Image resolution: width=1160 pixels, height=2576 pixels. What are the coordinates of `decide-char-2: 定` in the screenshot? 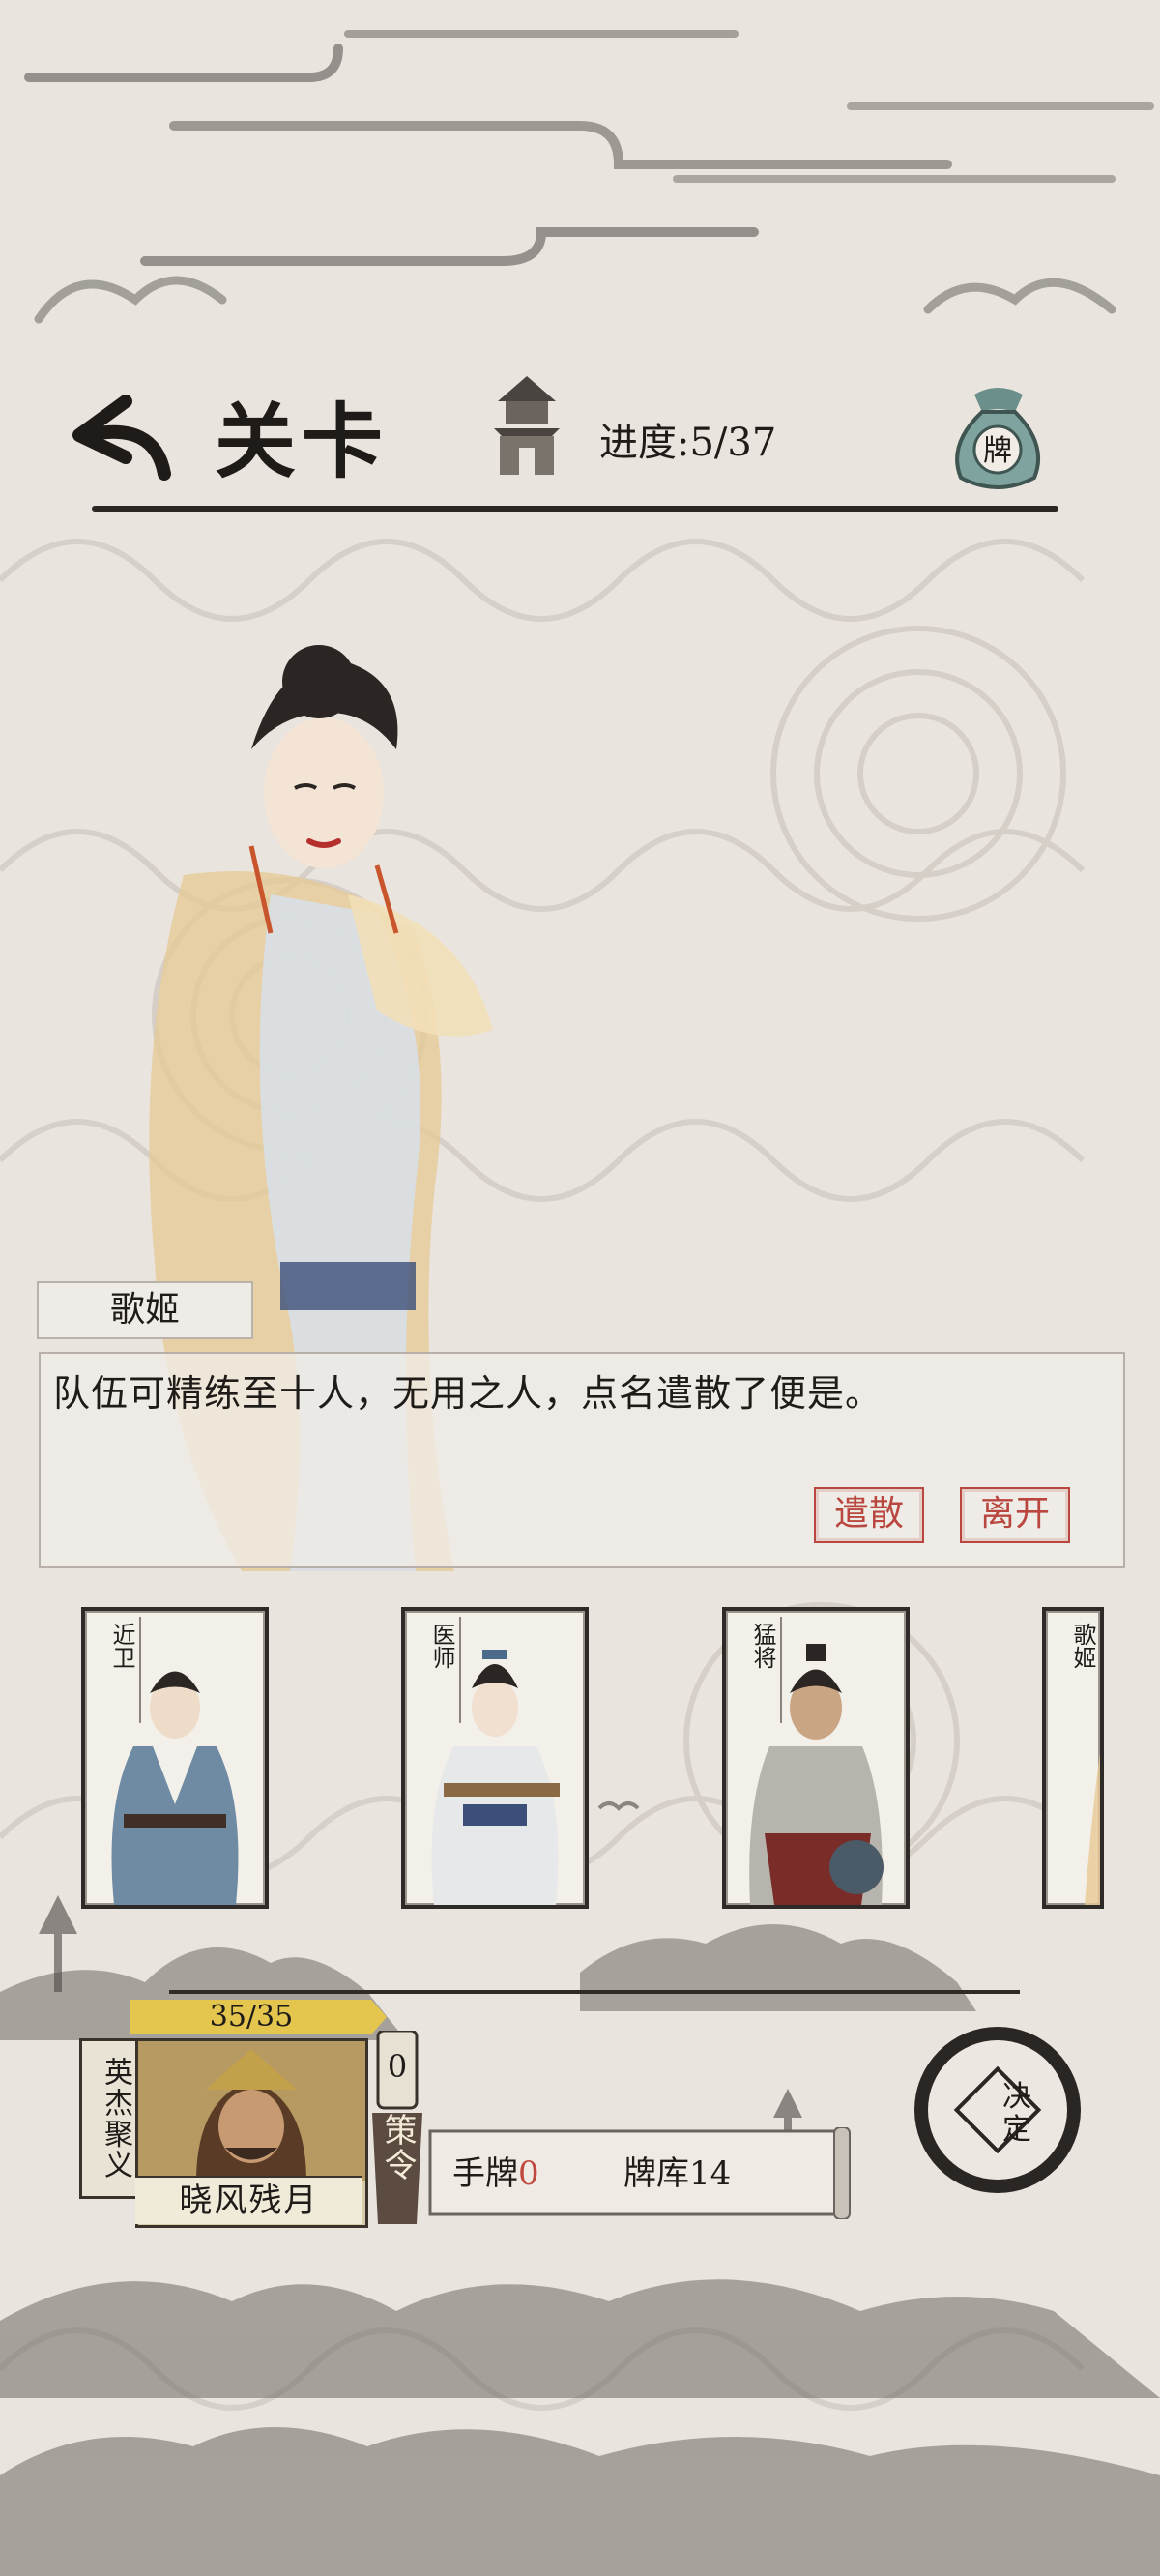 It's located at (1017, 2130).